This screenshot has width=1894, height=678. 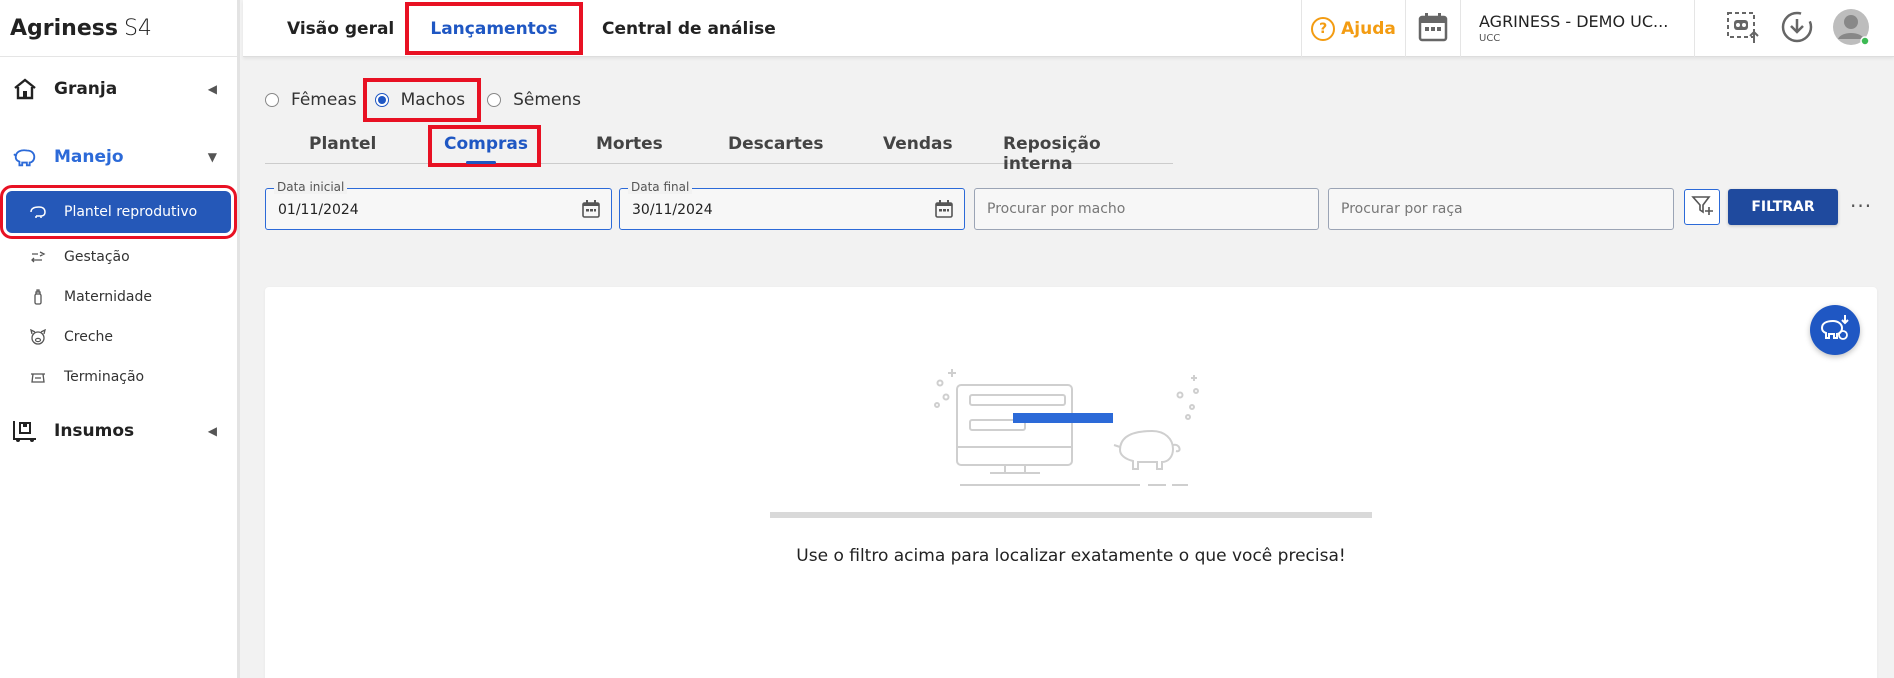 I want to click on app-version: S4, so click(x=137, y=28).